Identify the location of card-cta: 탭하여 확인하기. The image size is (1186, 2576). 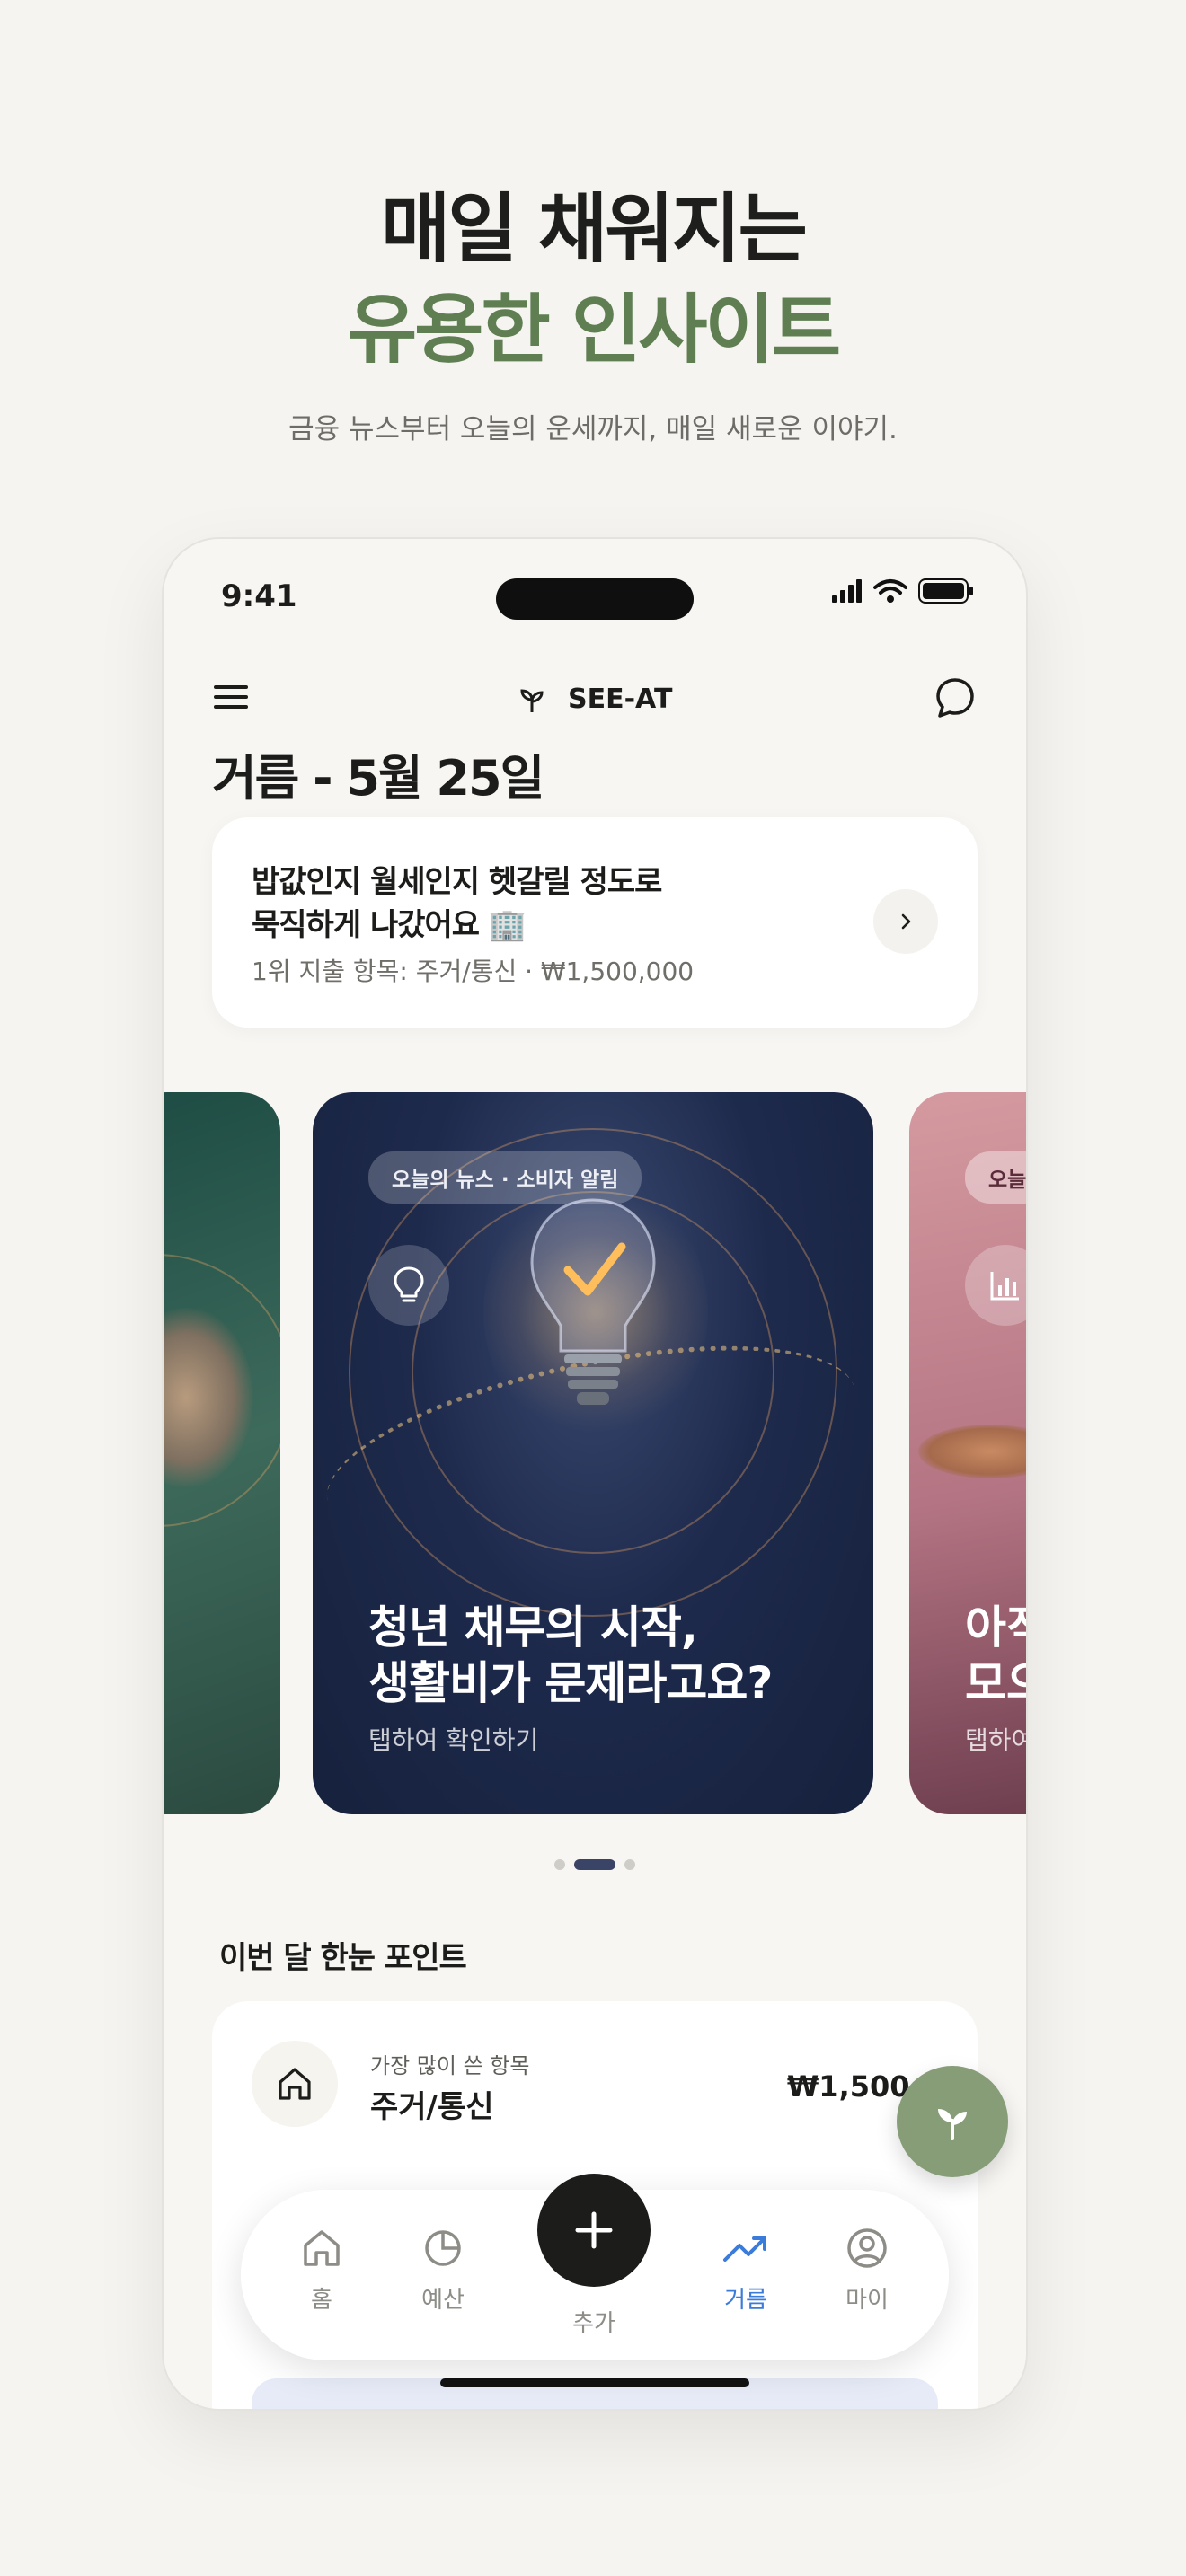
(453, 1740).